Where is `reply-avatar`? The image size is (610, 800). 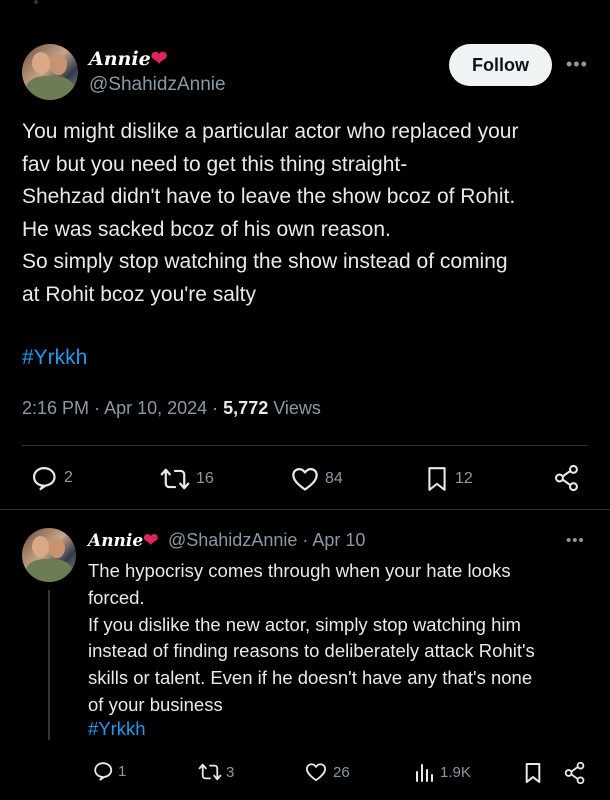
reply-avatar is located at coordinates (49, 555).